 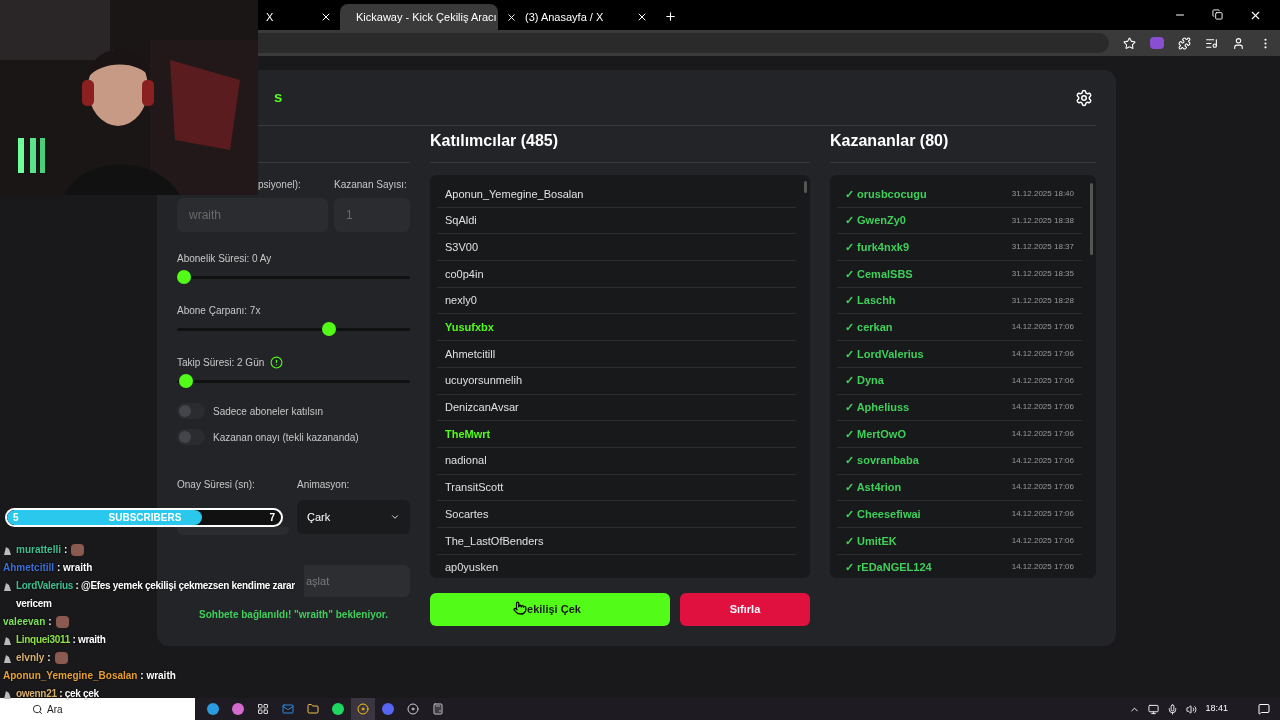 What do you see at coordinates (1042, 220) in the screenshot?
I see `win-time: 31.12.2025 18:38` at bounding box center [1042, 220].